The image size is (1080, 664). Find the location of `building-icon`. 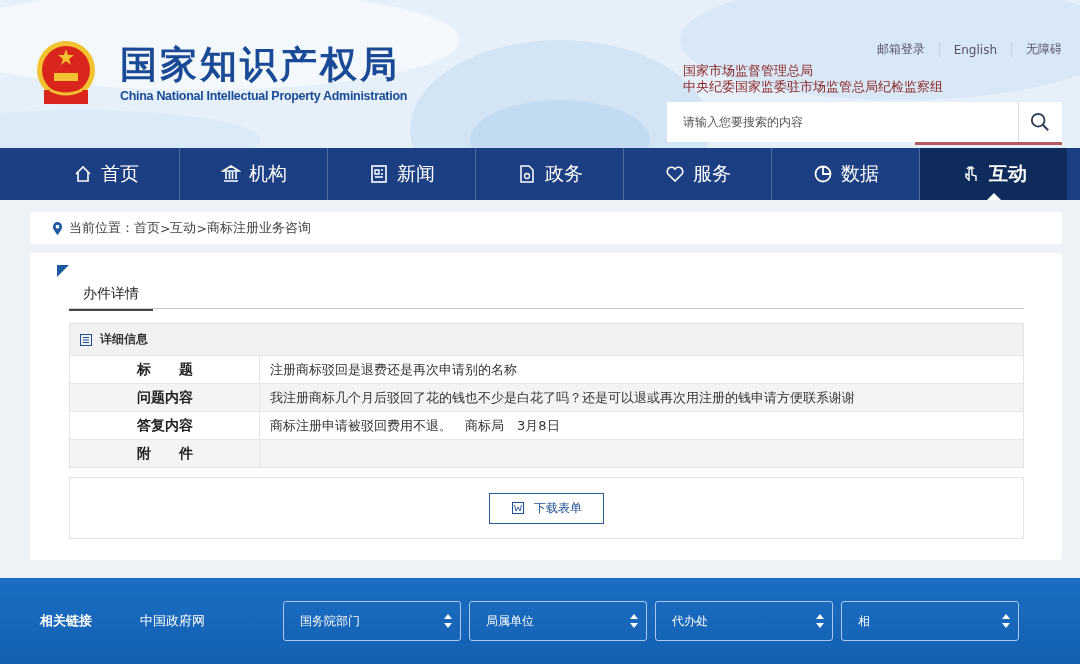

building-icon is located at coordinates (230, 174).